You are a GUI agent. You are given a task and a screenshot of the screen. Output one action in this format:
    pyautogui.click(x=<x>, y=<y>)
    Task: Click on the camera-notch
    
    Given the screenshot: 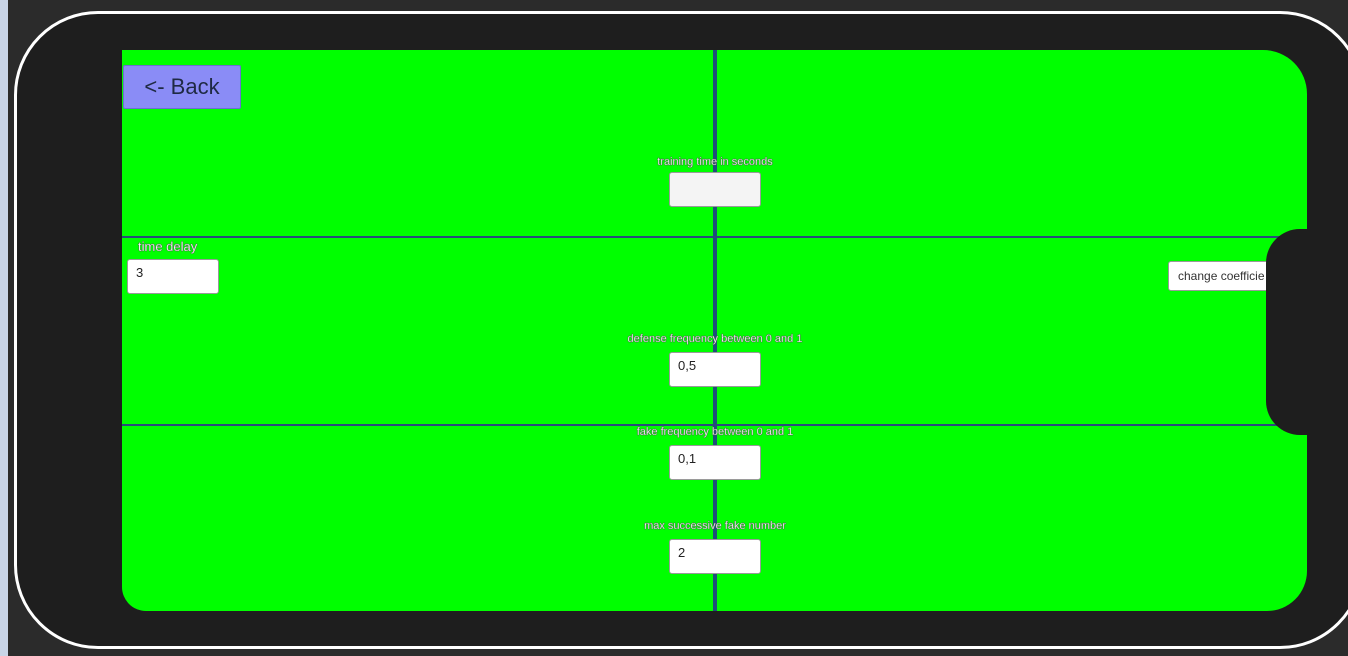 What is the action you would take?
    pyautogui.click(x=1307, y=332)
    